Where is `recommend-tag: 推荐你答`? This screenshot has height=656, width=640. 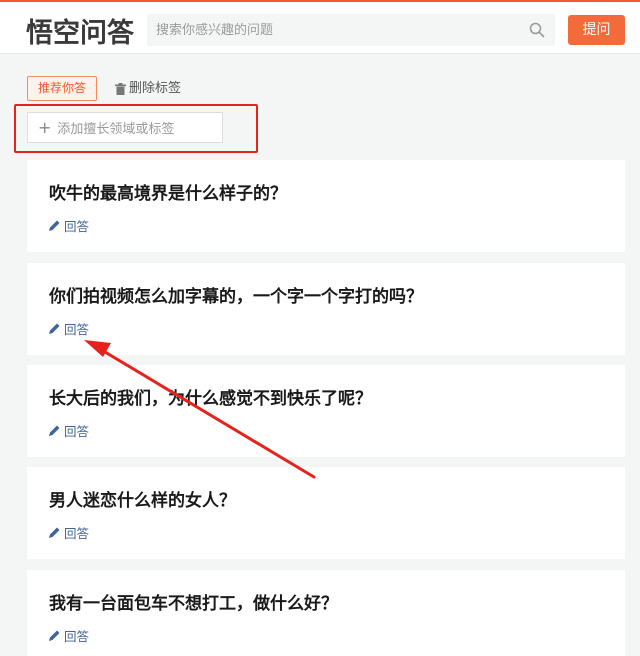
recommend-tag: 推荐你答 is located at coordinates (62, 88).